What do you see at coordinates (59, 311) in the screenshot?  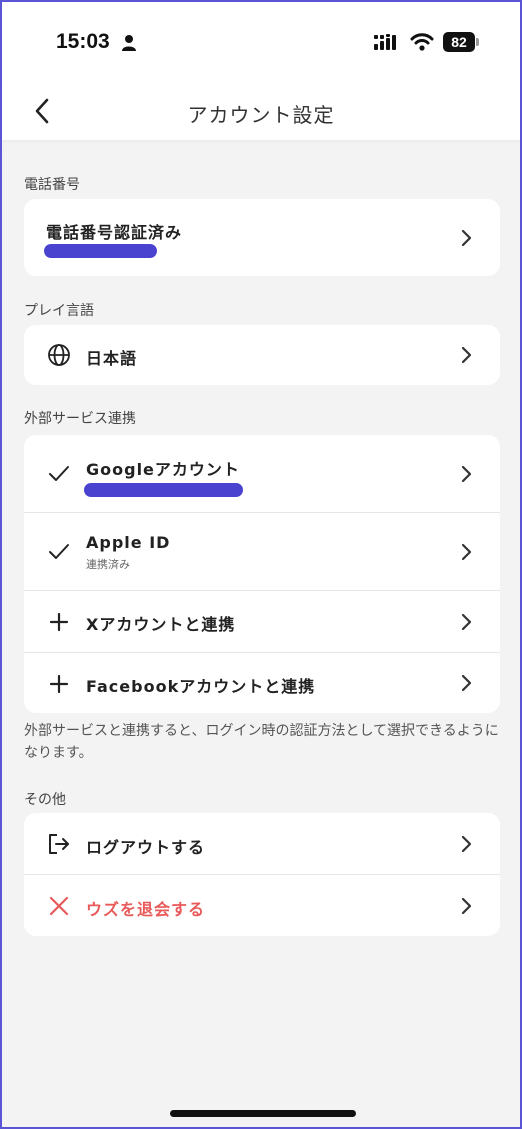 I see `section-label-language: プレイ言語` at bounding box center [59, 311].